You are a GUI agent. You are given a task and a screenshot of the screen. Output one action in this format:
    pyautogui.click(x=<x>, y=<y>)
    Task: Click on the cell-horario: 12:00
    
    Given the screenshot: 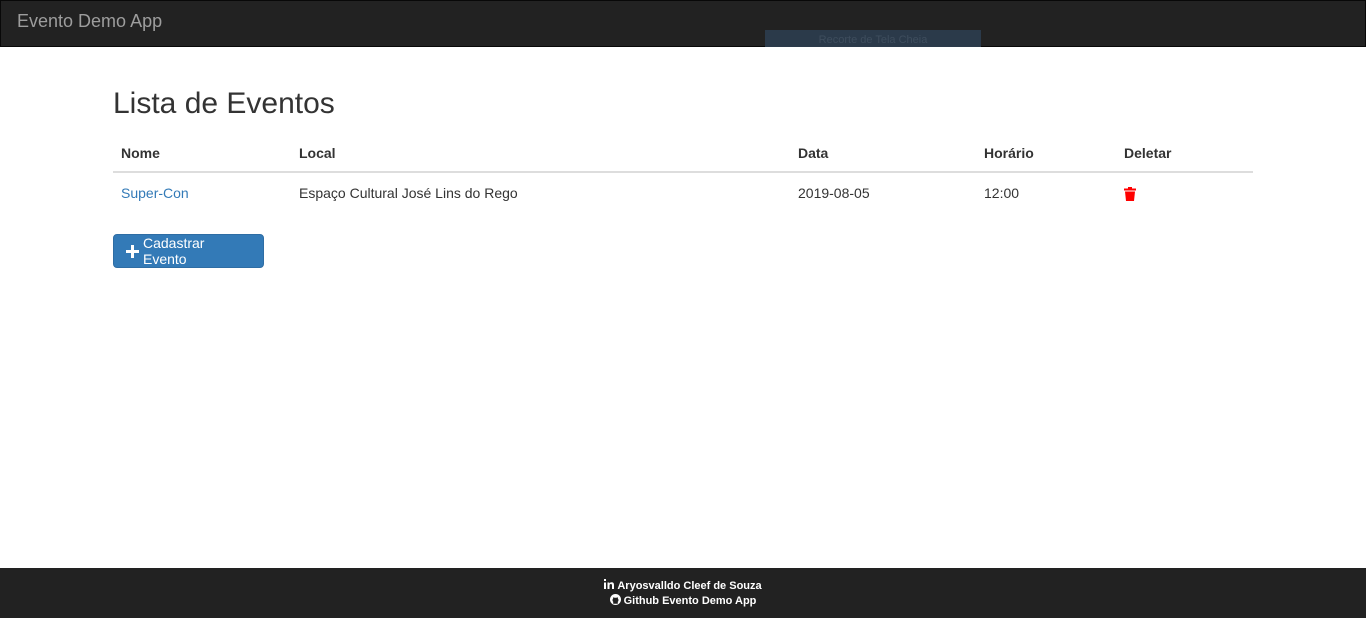 What is the action you would take?
    pyautogui.click(x=1002, y=193)
    